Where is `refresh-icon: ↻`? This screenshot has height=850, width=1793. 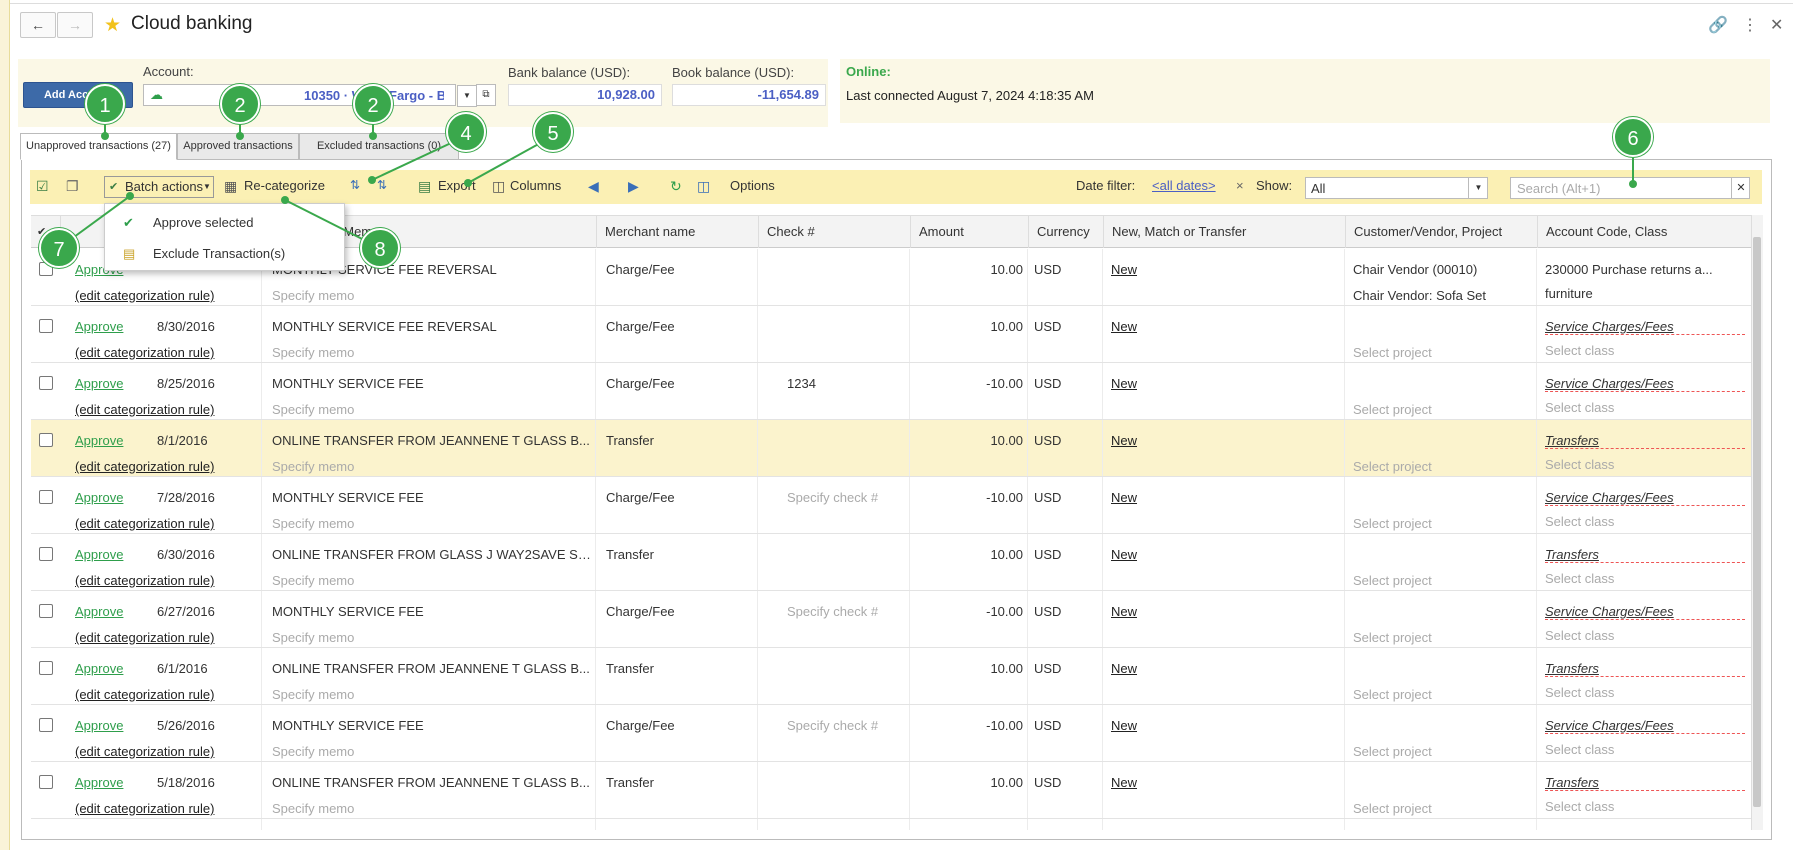
refresh-icon: ↻ is located at coordinates (676, 186).